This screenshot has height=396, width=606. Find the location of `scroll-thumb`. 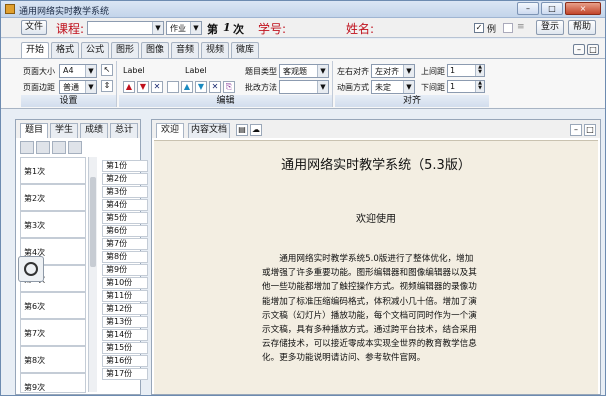

scroll-thumb is located at coordinates (93, 222).